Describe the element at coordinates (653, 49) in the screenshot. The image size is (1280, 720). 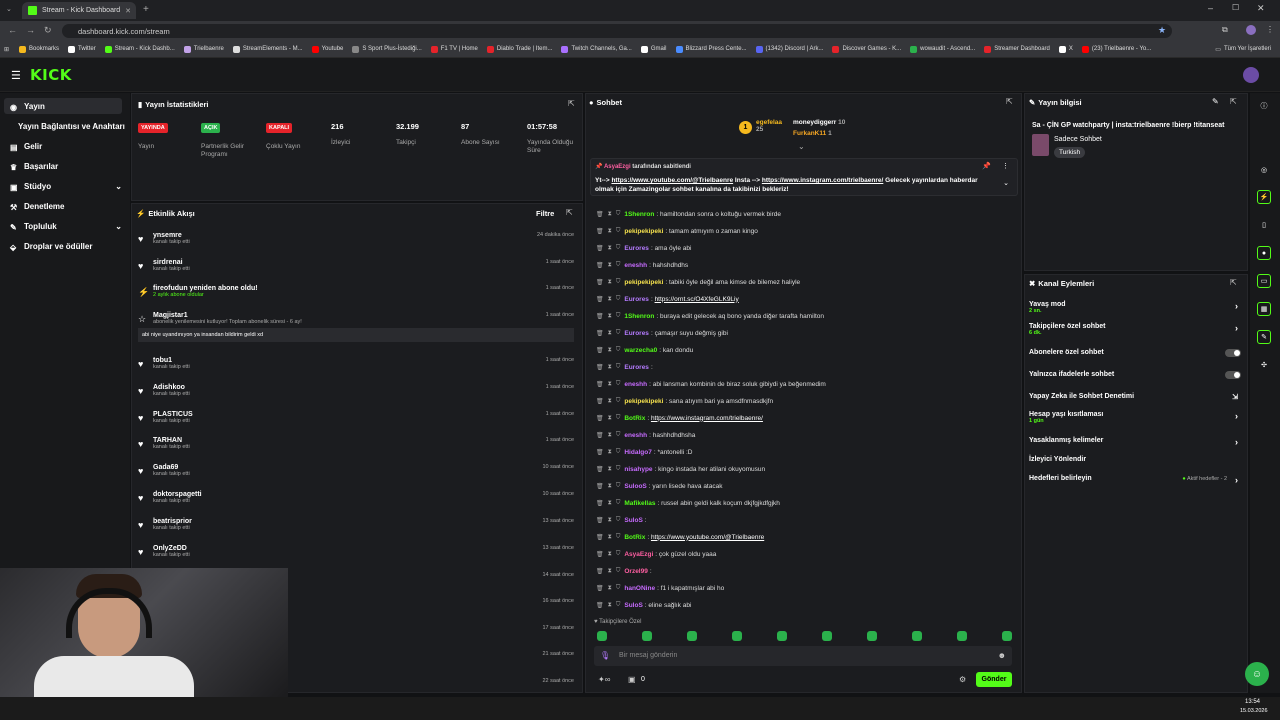
I see `bookmark-item: Gmail` at that location.